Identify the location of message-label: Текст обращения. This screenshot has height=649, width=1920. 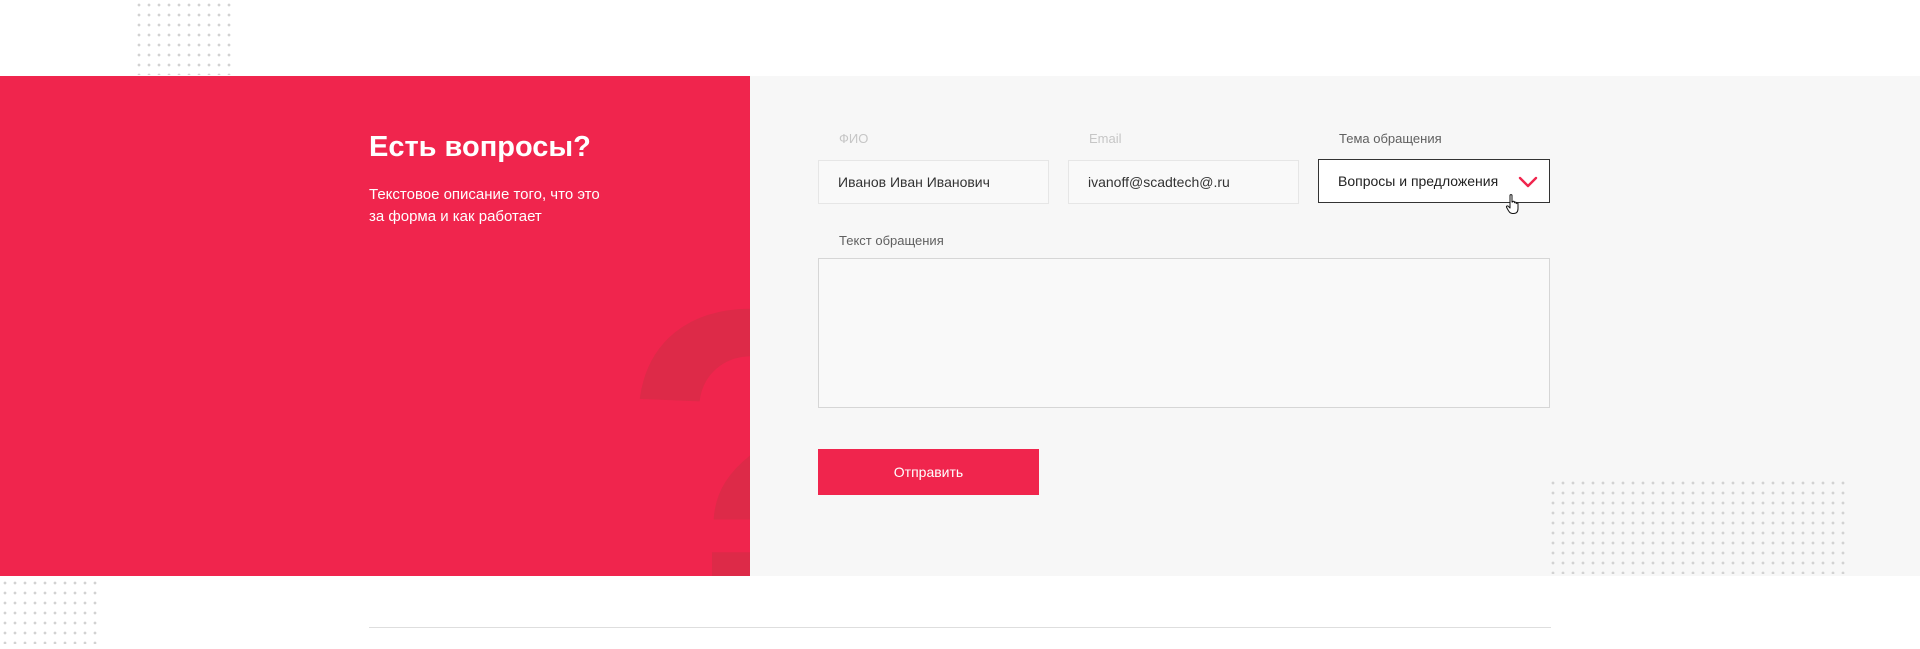
(891, 240).